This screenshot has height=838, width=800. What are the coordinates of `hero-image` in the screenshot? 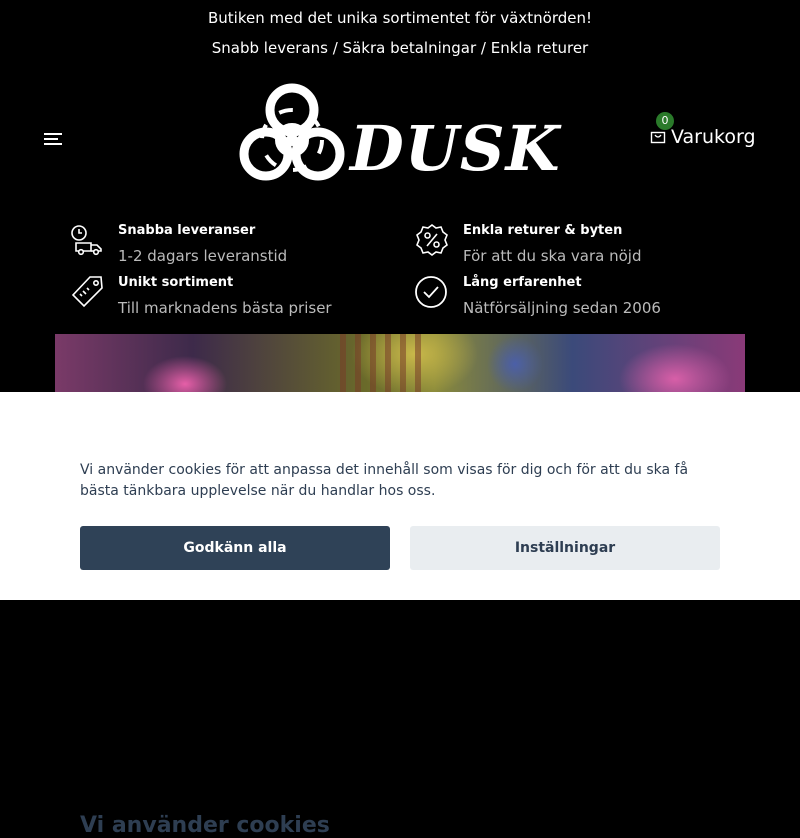 It's located at (400, 363).